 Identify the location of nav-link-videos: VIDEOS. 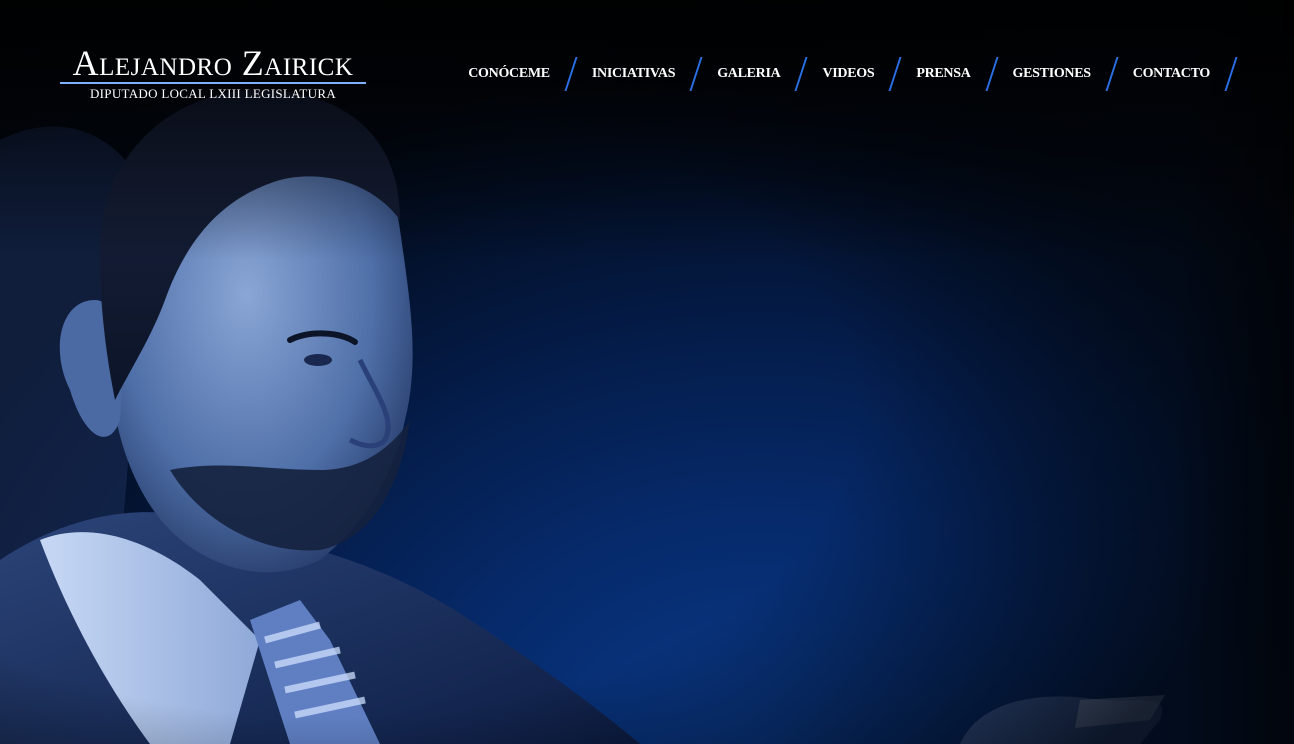
(848, 74).